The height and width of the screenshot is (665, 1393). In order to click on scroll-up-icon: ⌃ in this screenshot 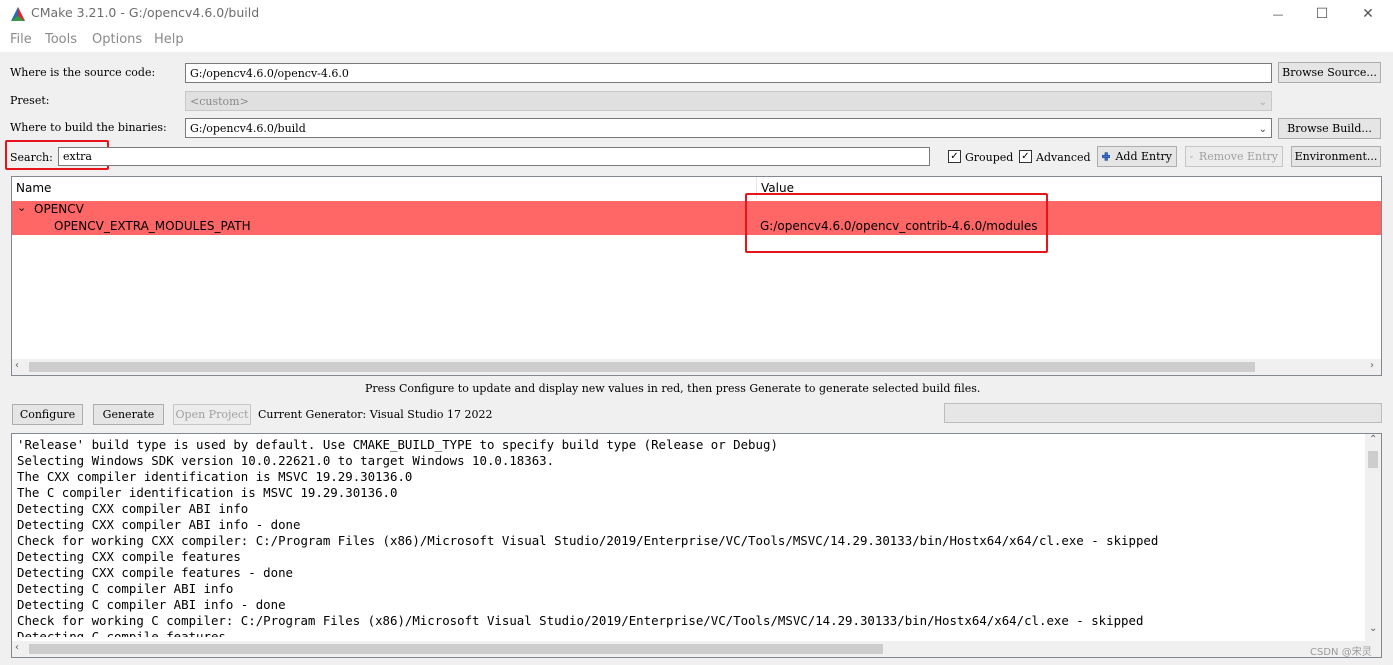, I will do `click(1373, 439)`.